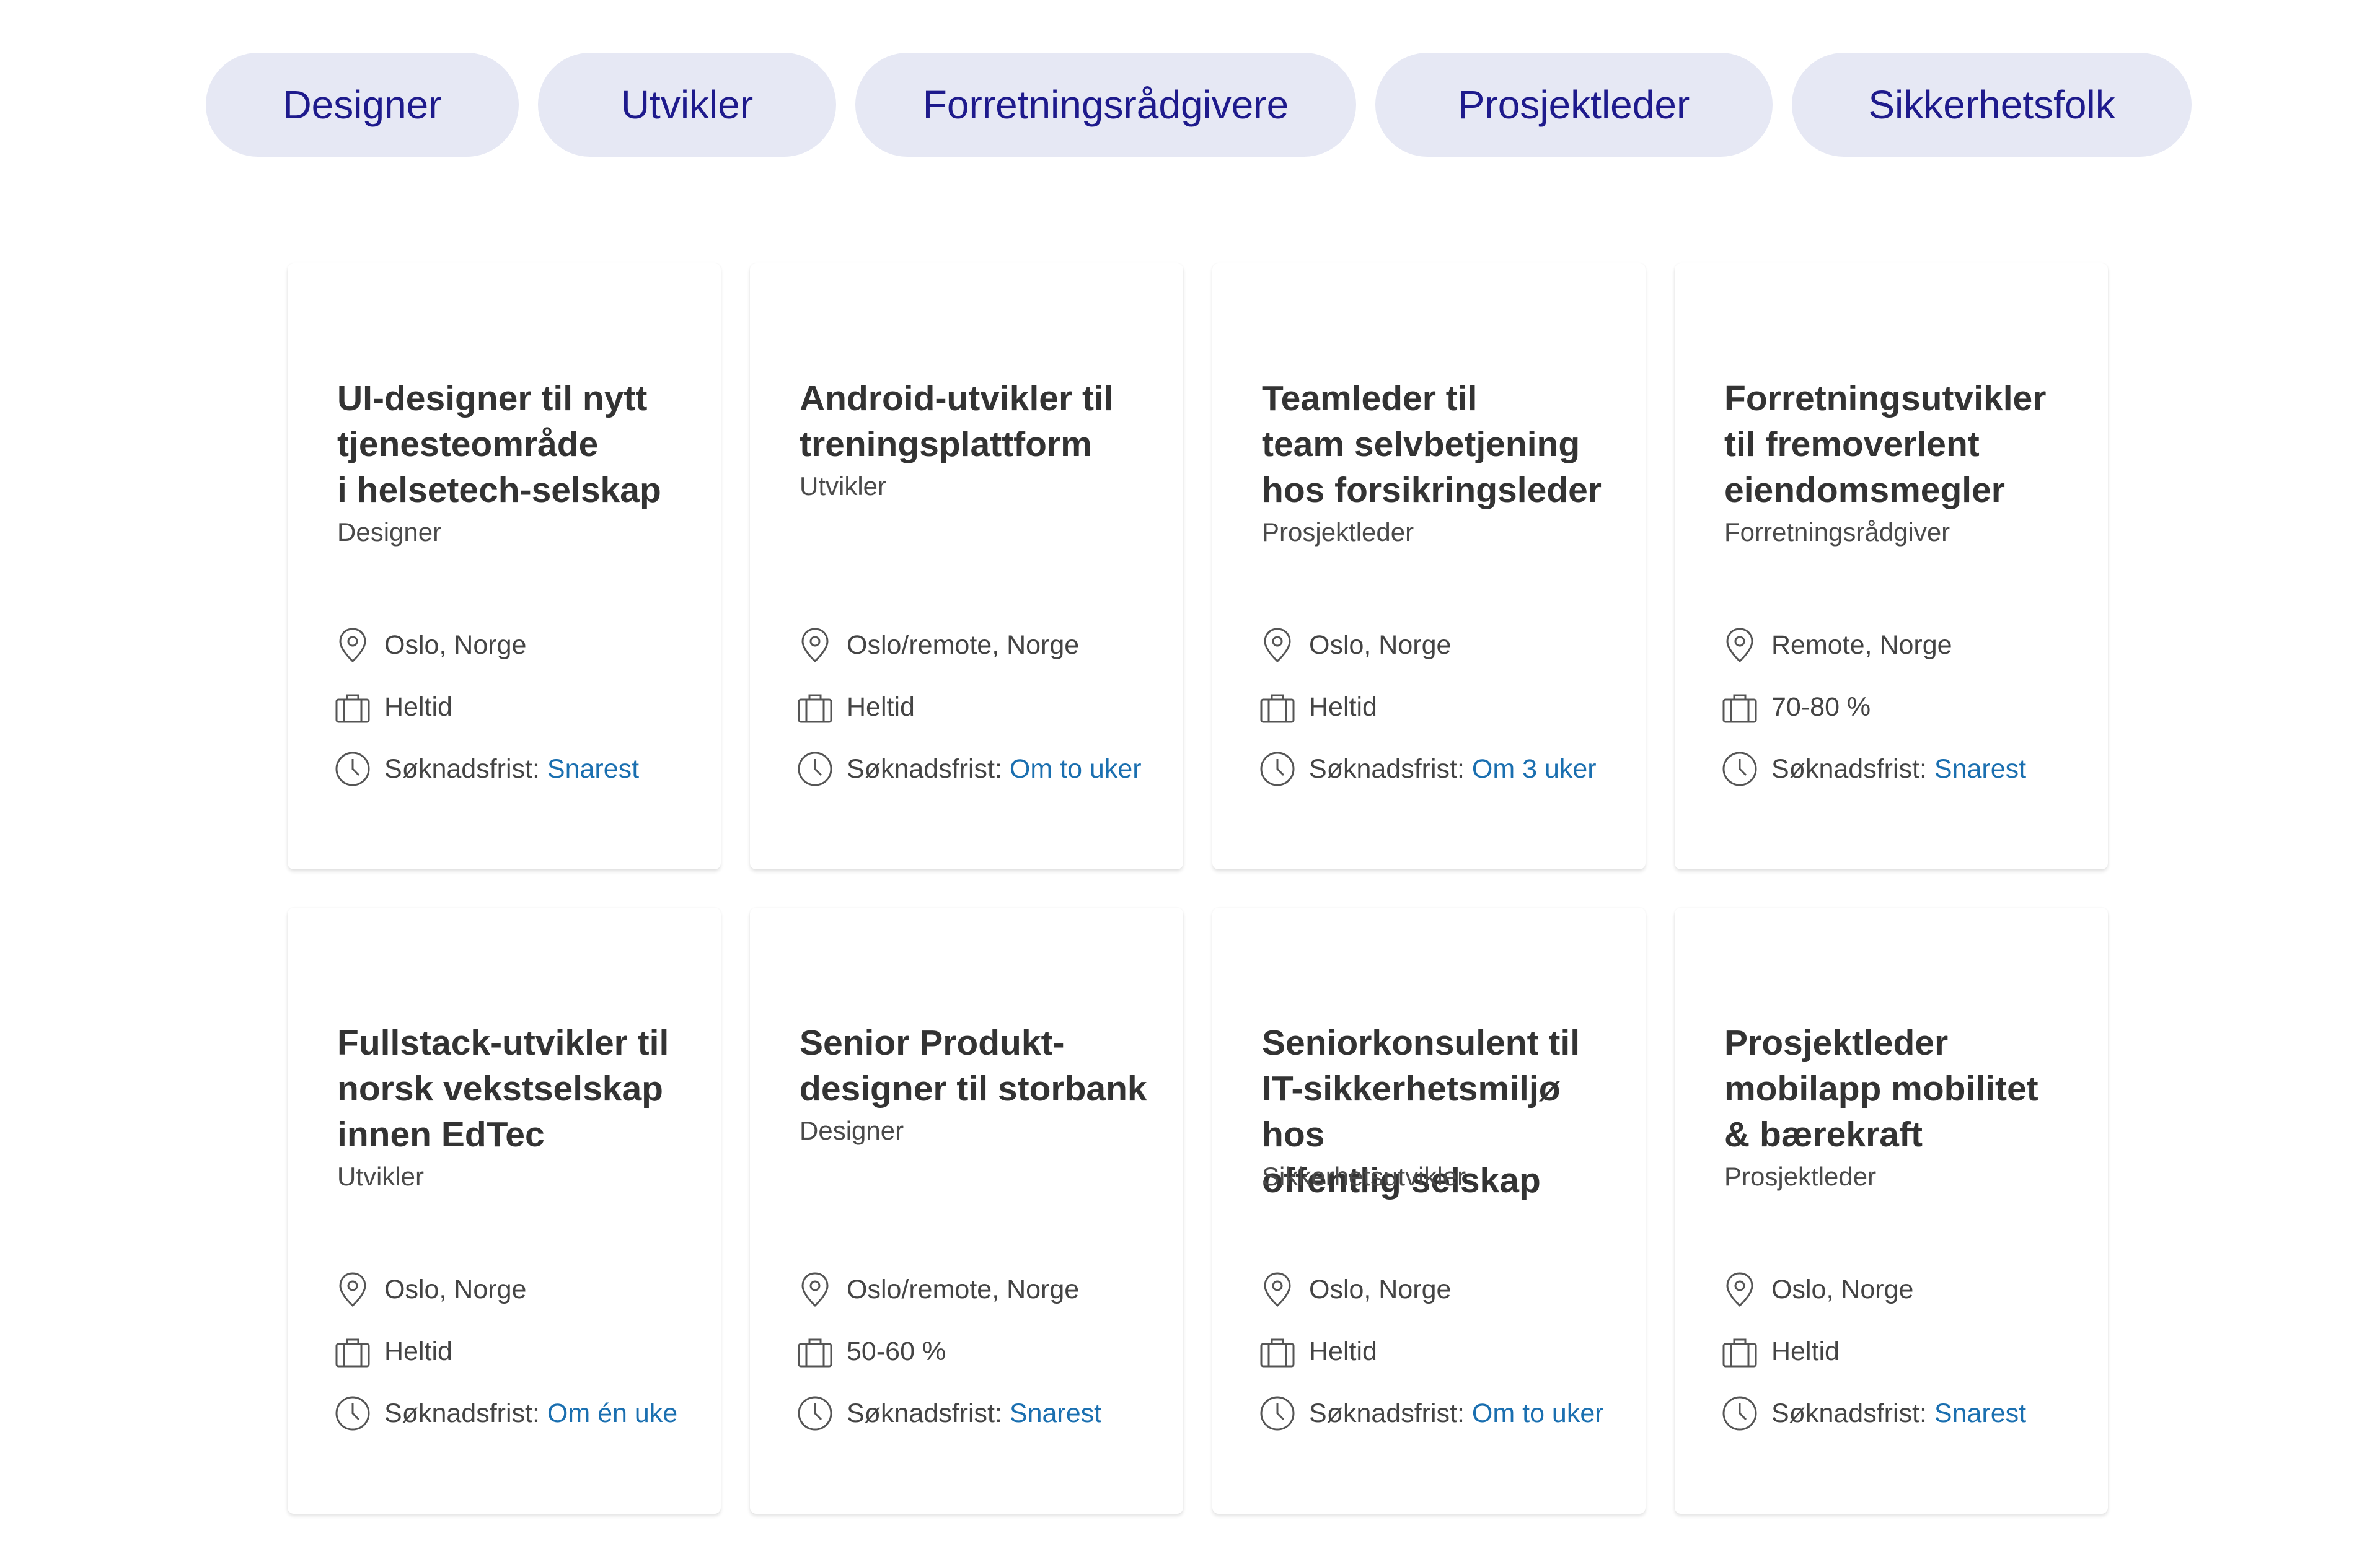  What do you see at coordinates (1364, 1176) in the screenshot?
I see `job-category: Sikkerhetsutvikler` at bounding box center [1364, 1176].